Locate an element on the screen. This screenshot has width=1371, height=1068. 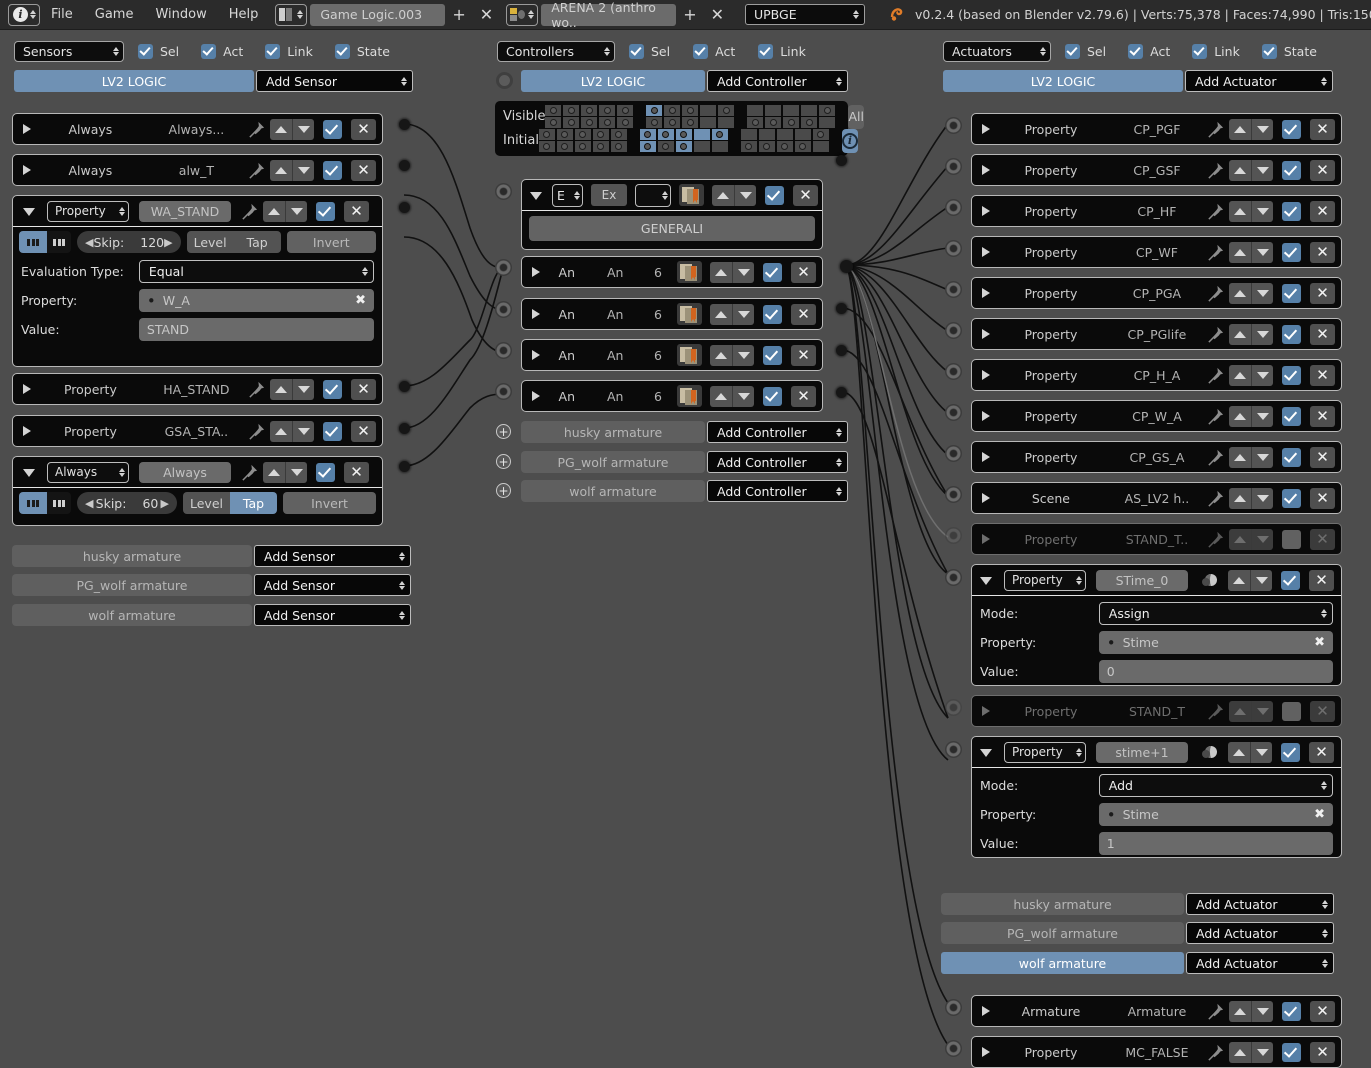
controller-output-port is located at coordinates (841, 350).